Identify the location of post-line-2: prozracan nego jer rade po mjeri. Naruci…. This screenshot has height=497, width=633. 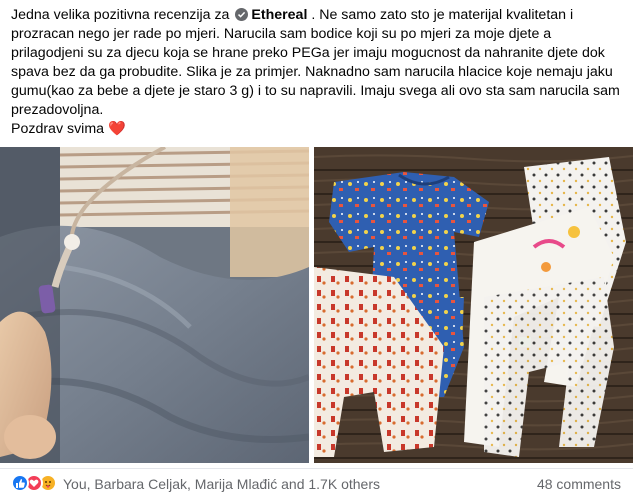
(281, 34).